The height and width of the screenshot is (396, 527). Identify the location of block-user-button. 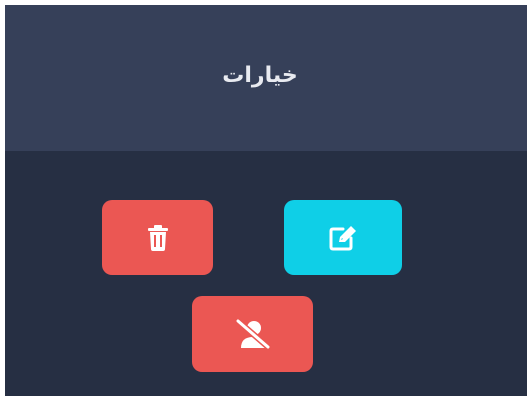
(252, 334).